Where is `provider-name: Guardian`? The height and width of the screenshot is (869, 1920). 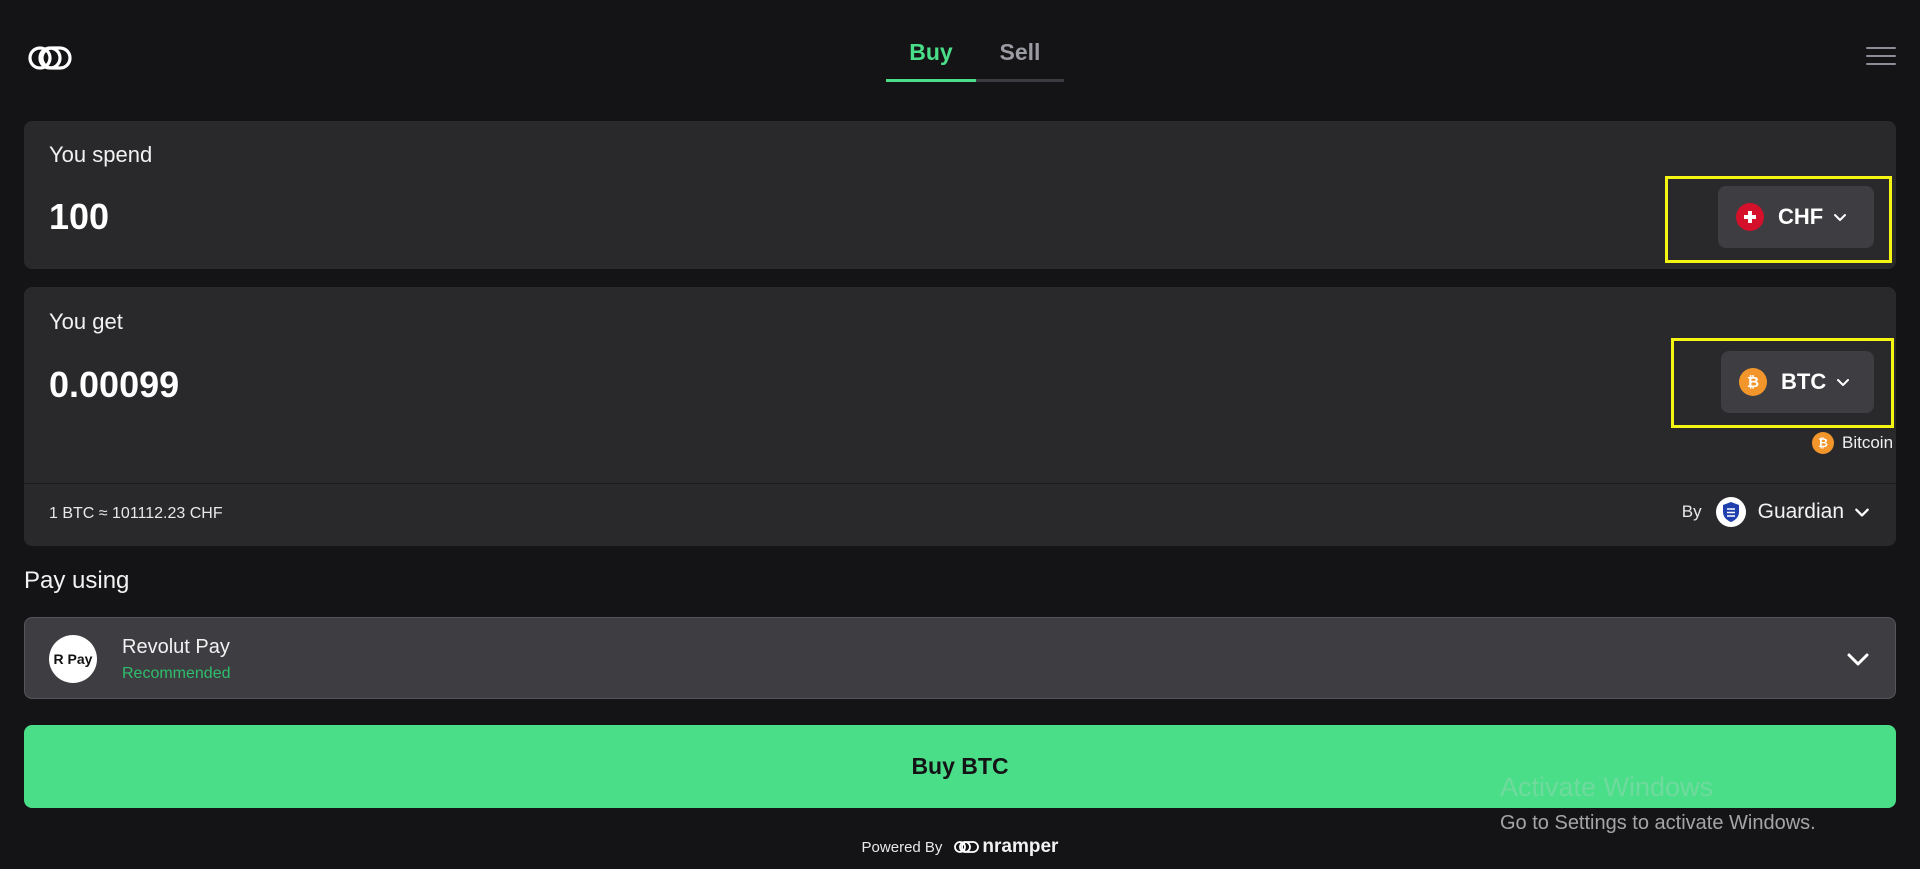
provider-name: Guardian is located at coordinates (1800, 511).